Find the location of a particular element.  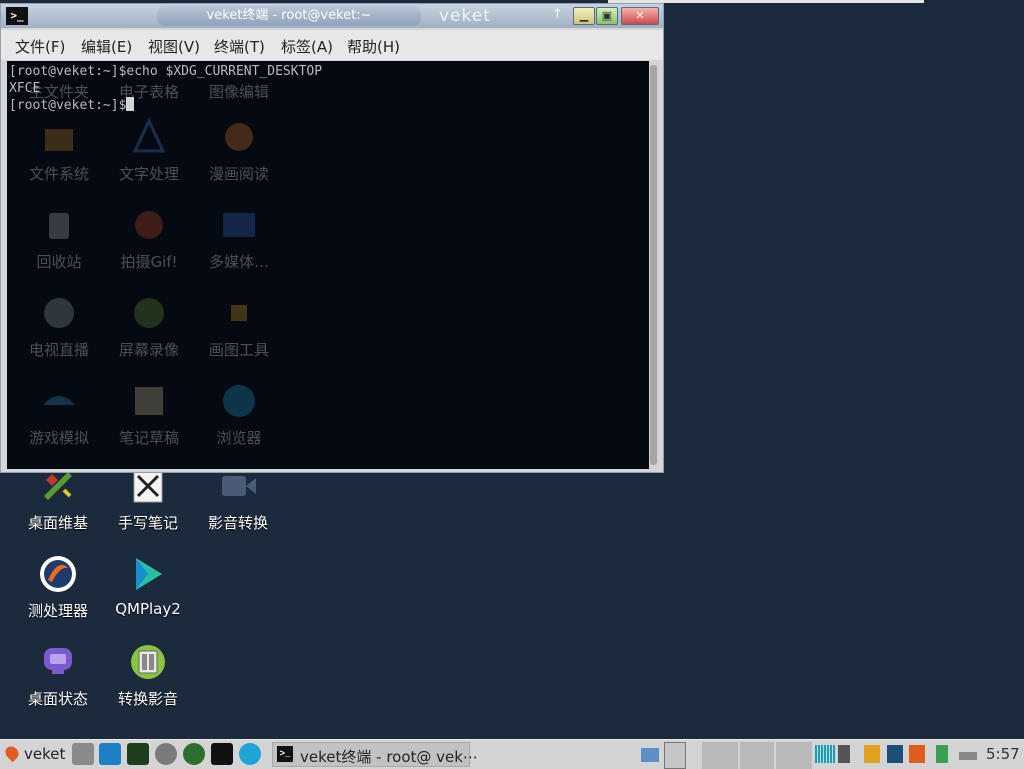

desktop-icon-word: 文字处理 is located at coordinates (149, 150).